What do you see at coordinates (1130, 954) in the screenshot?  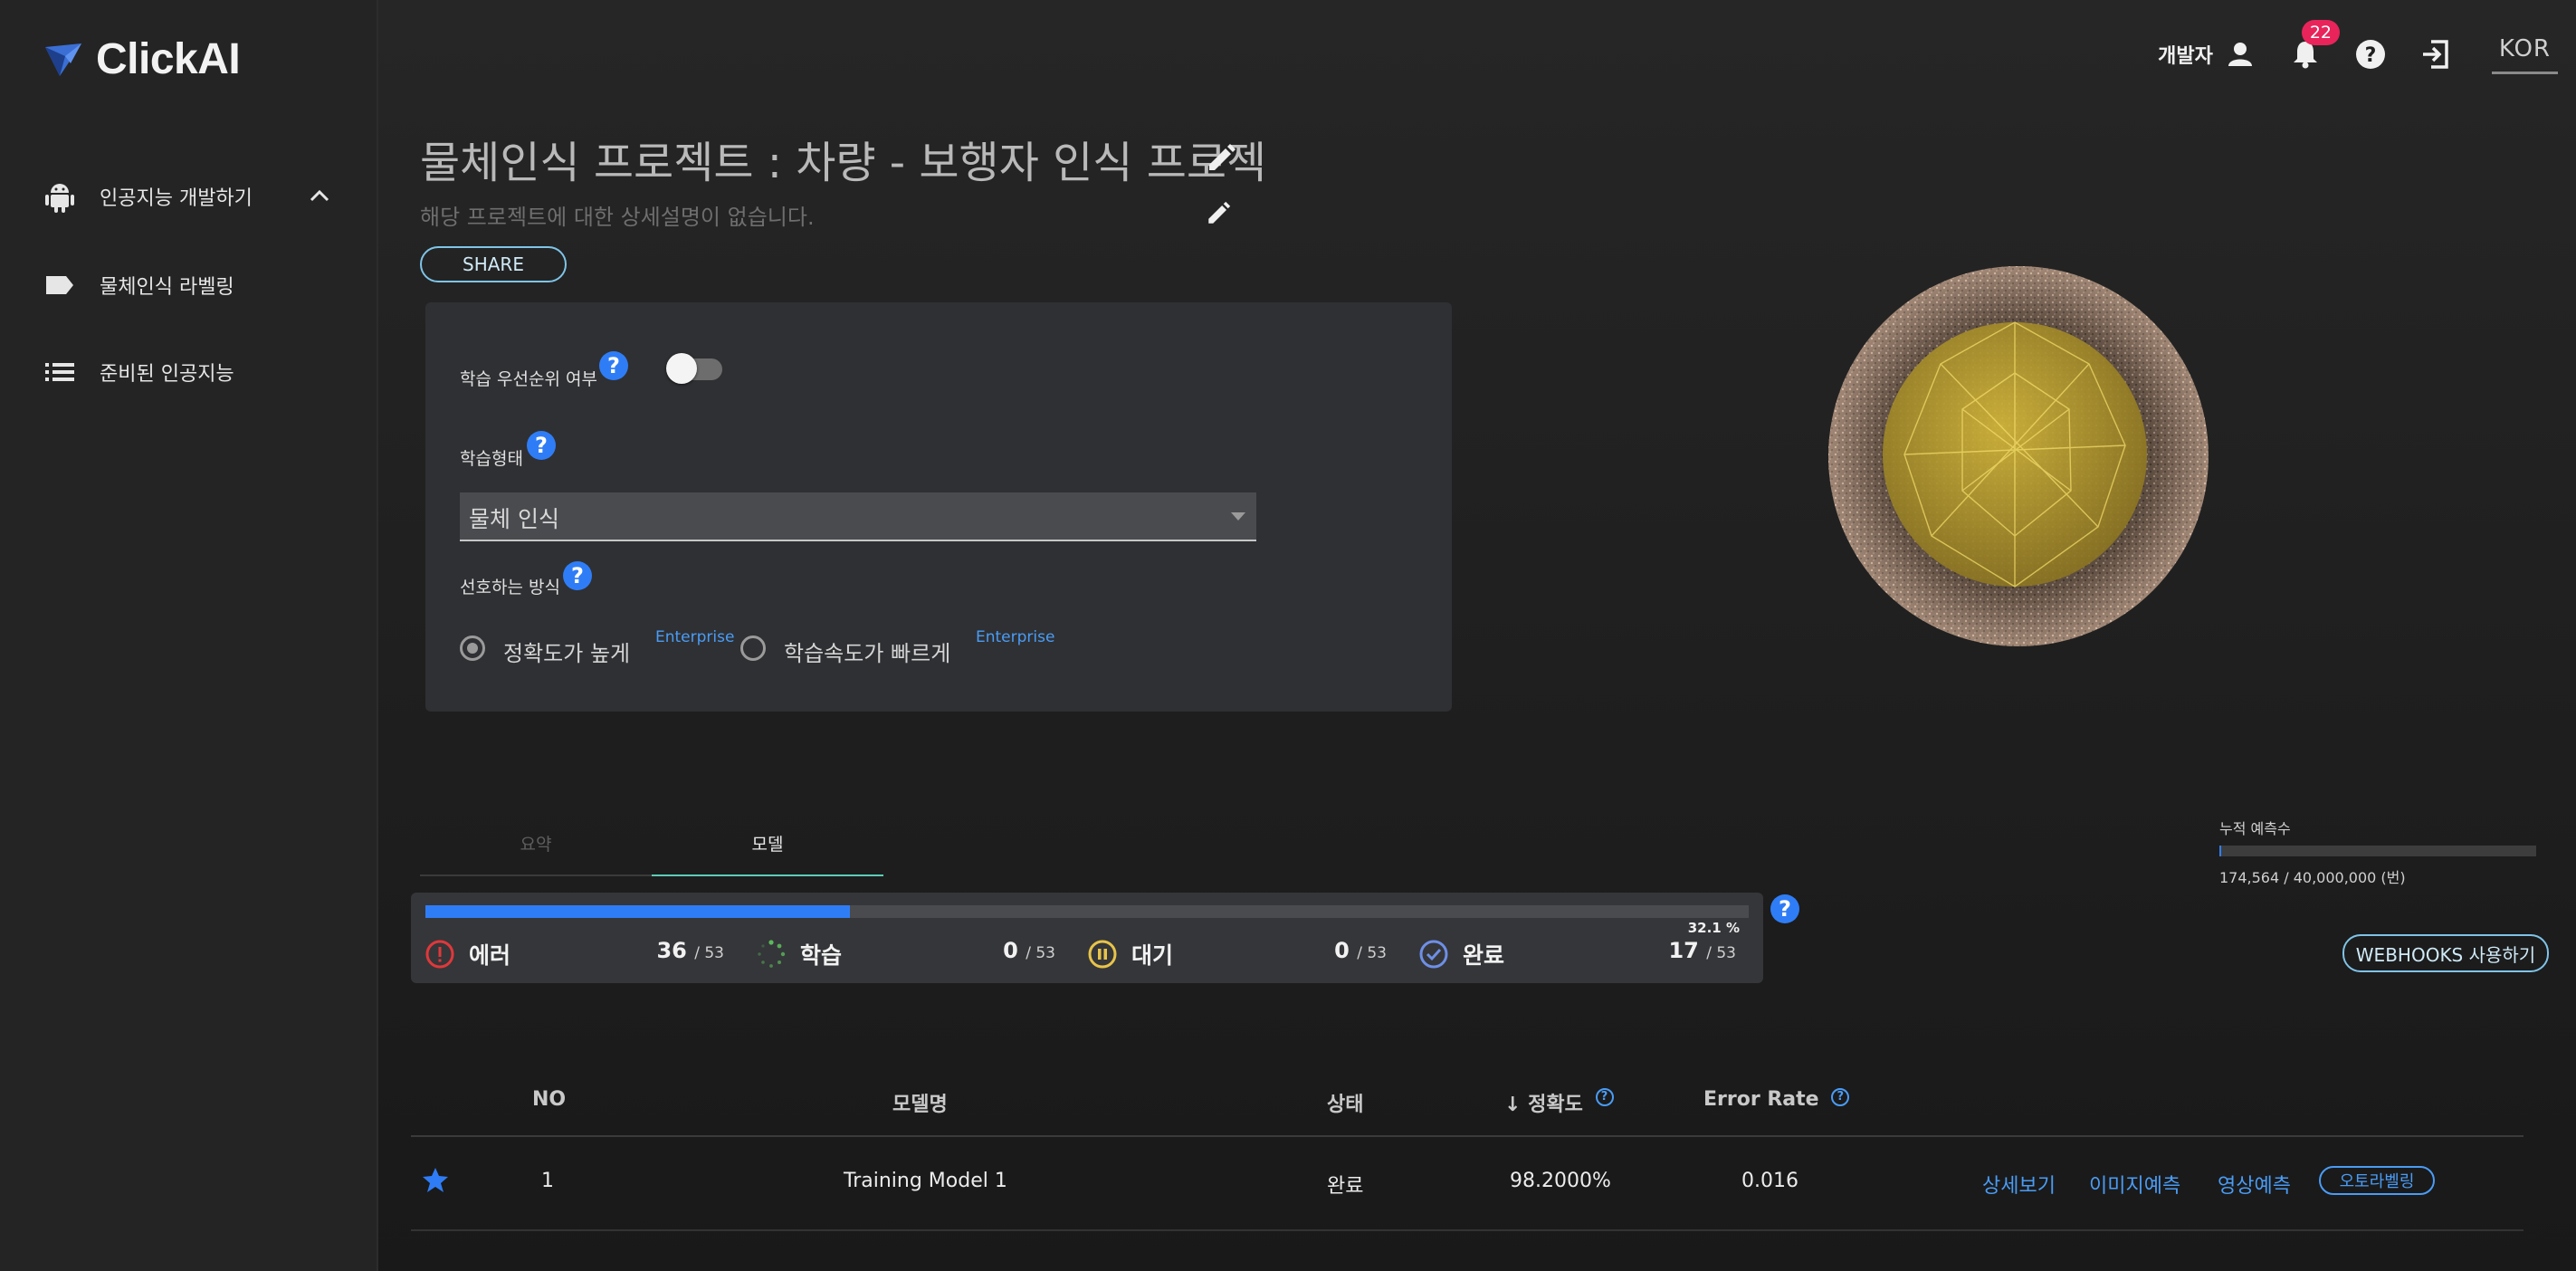 I see `status-waiting: 대기` at bounding box center [1130, 954].